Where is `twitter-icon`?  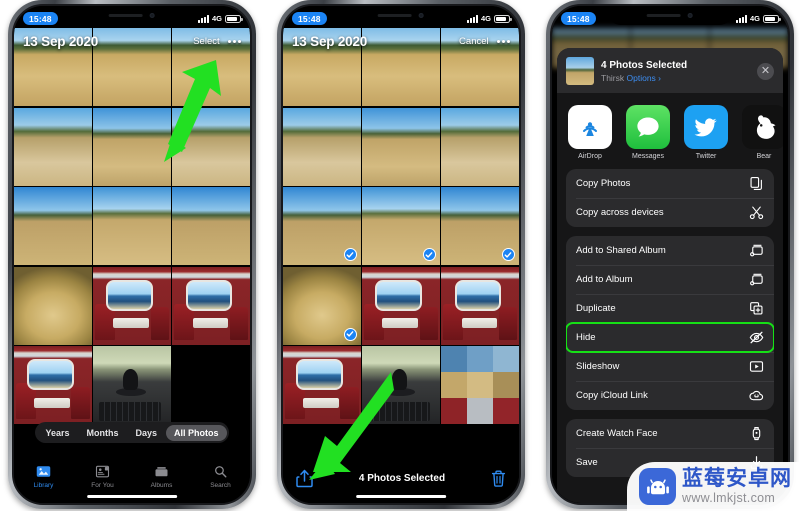 twitter-icon is located at coordinates (706, 127).